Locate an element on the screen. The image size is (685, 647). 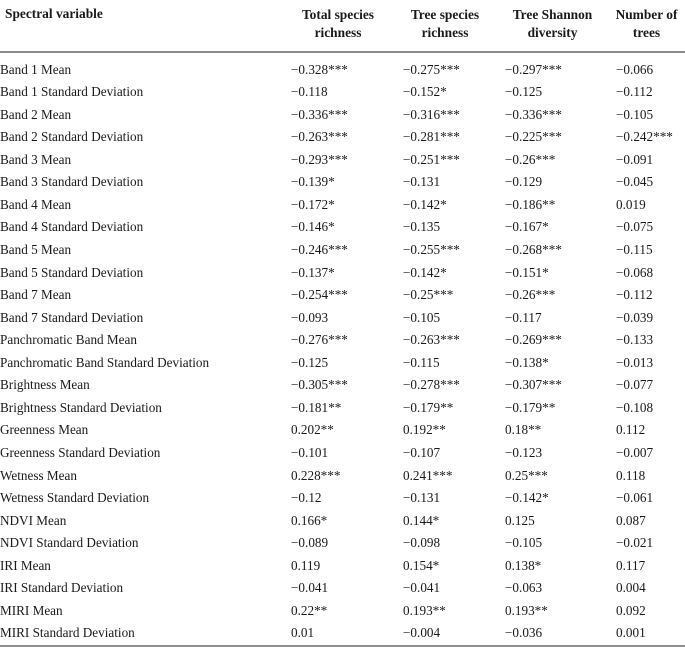
correlation-value: −0.275*** is located at coordinates (431, 69).